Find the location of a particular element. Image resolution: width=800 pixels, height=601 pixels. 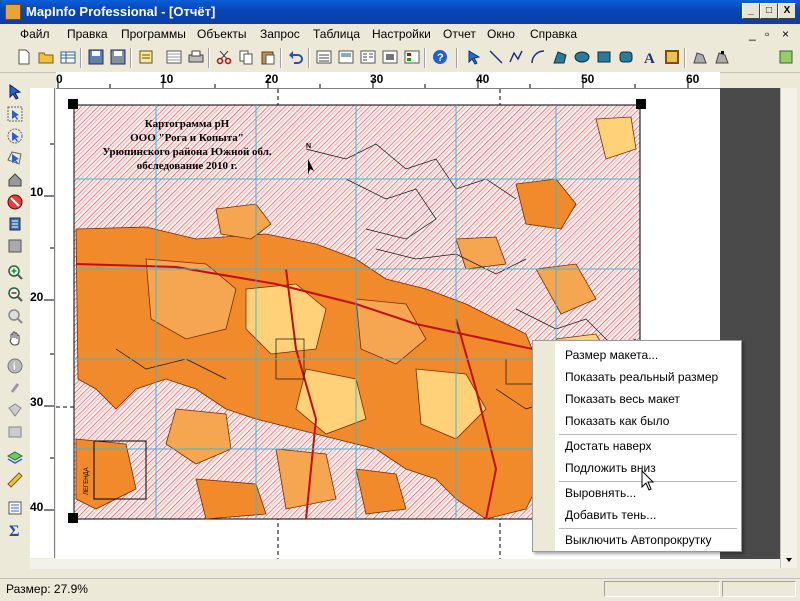

zoom-status: Размер: 27.9% is located at coordinates (47, 589).